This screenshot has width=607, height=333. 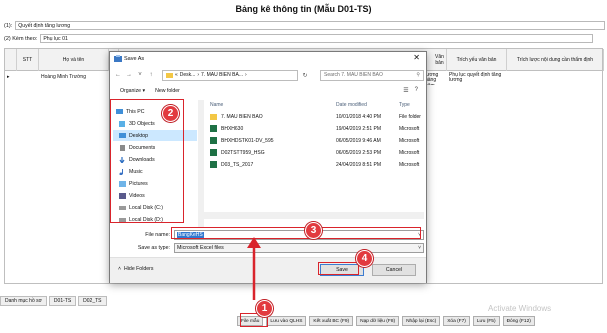 What do you see at coordinates (167, 91) in the screenshot?
I see `new-folder-button: New folder` at bounding box center [167, 91].